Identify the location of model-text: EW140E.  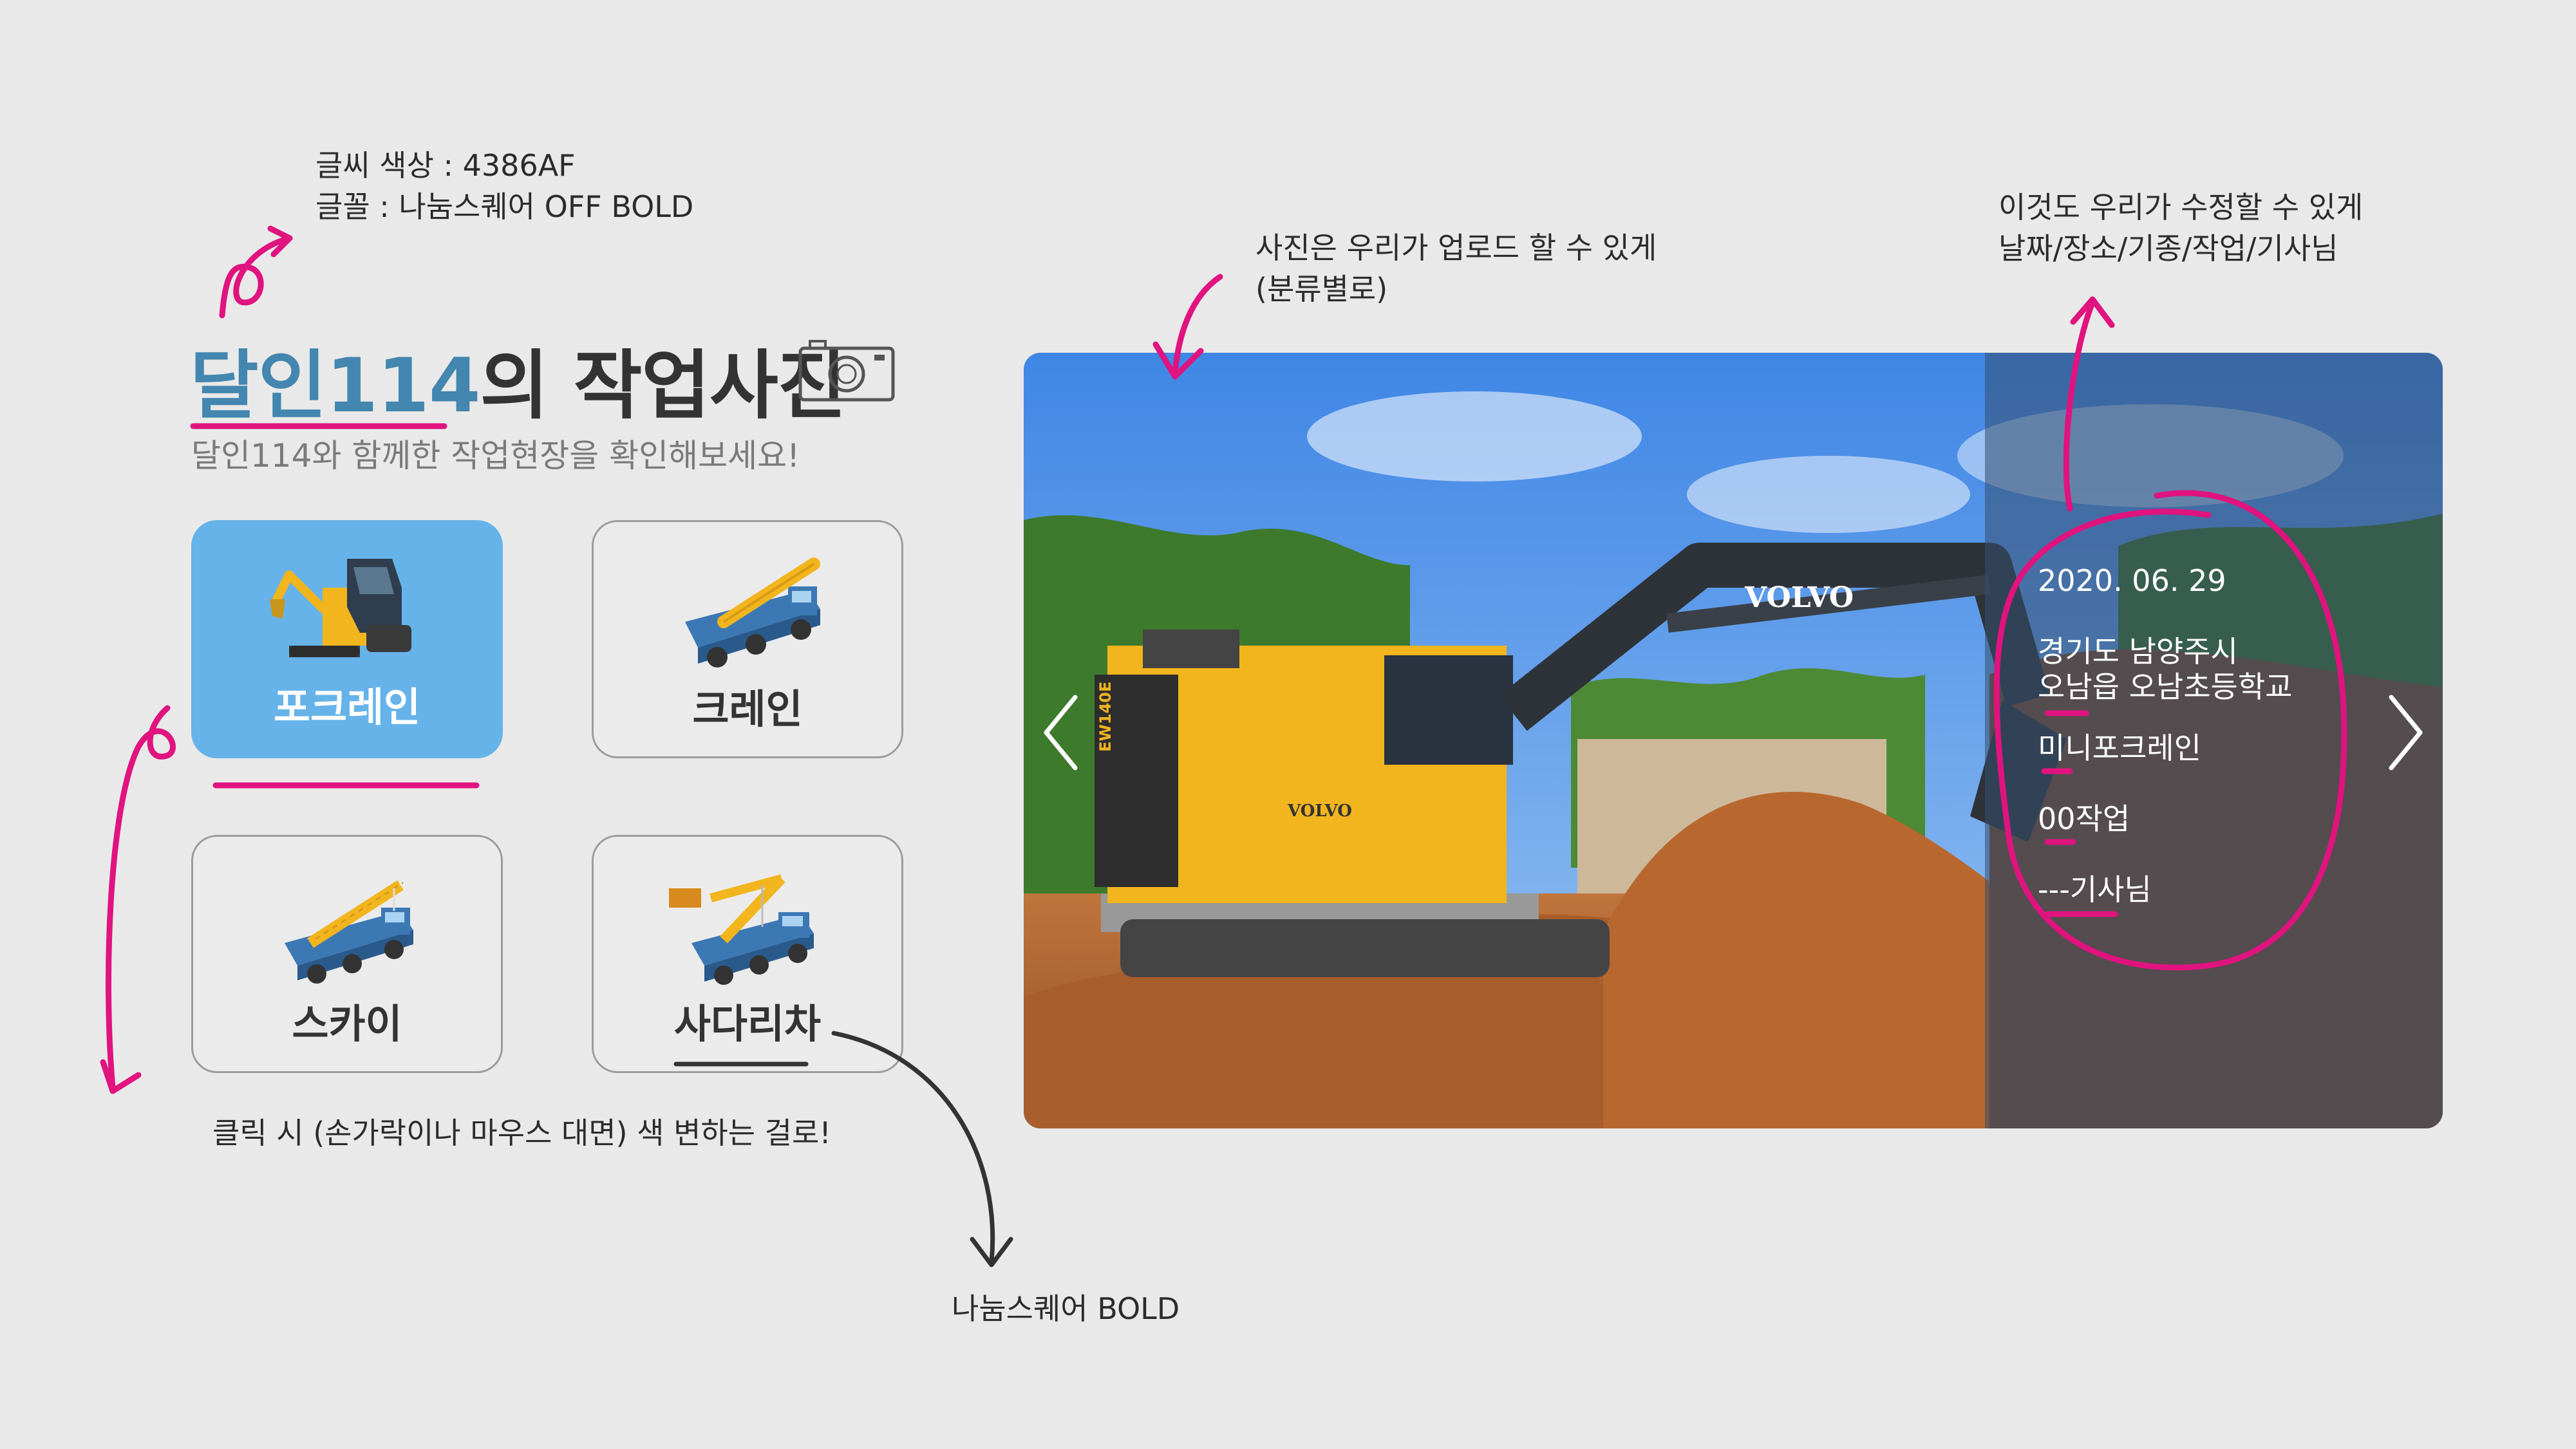
(1105, 717).